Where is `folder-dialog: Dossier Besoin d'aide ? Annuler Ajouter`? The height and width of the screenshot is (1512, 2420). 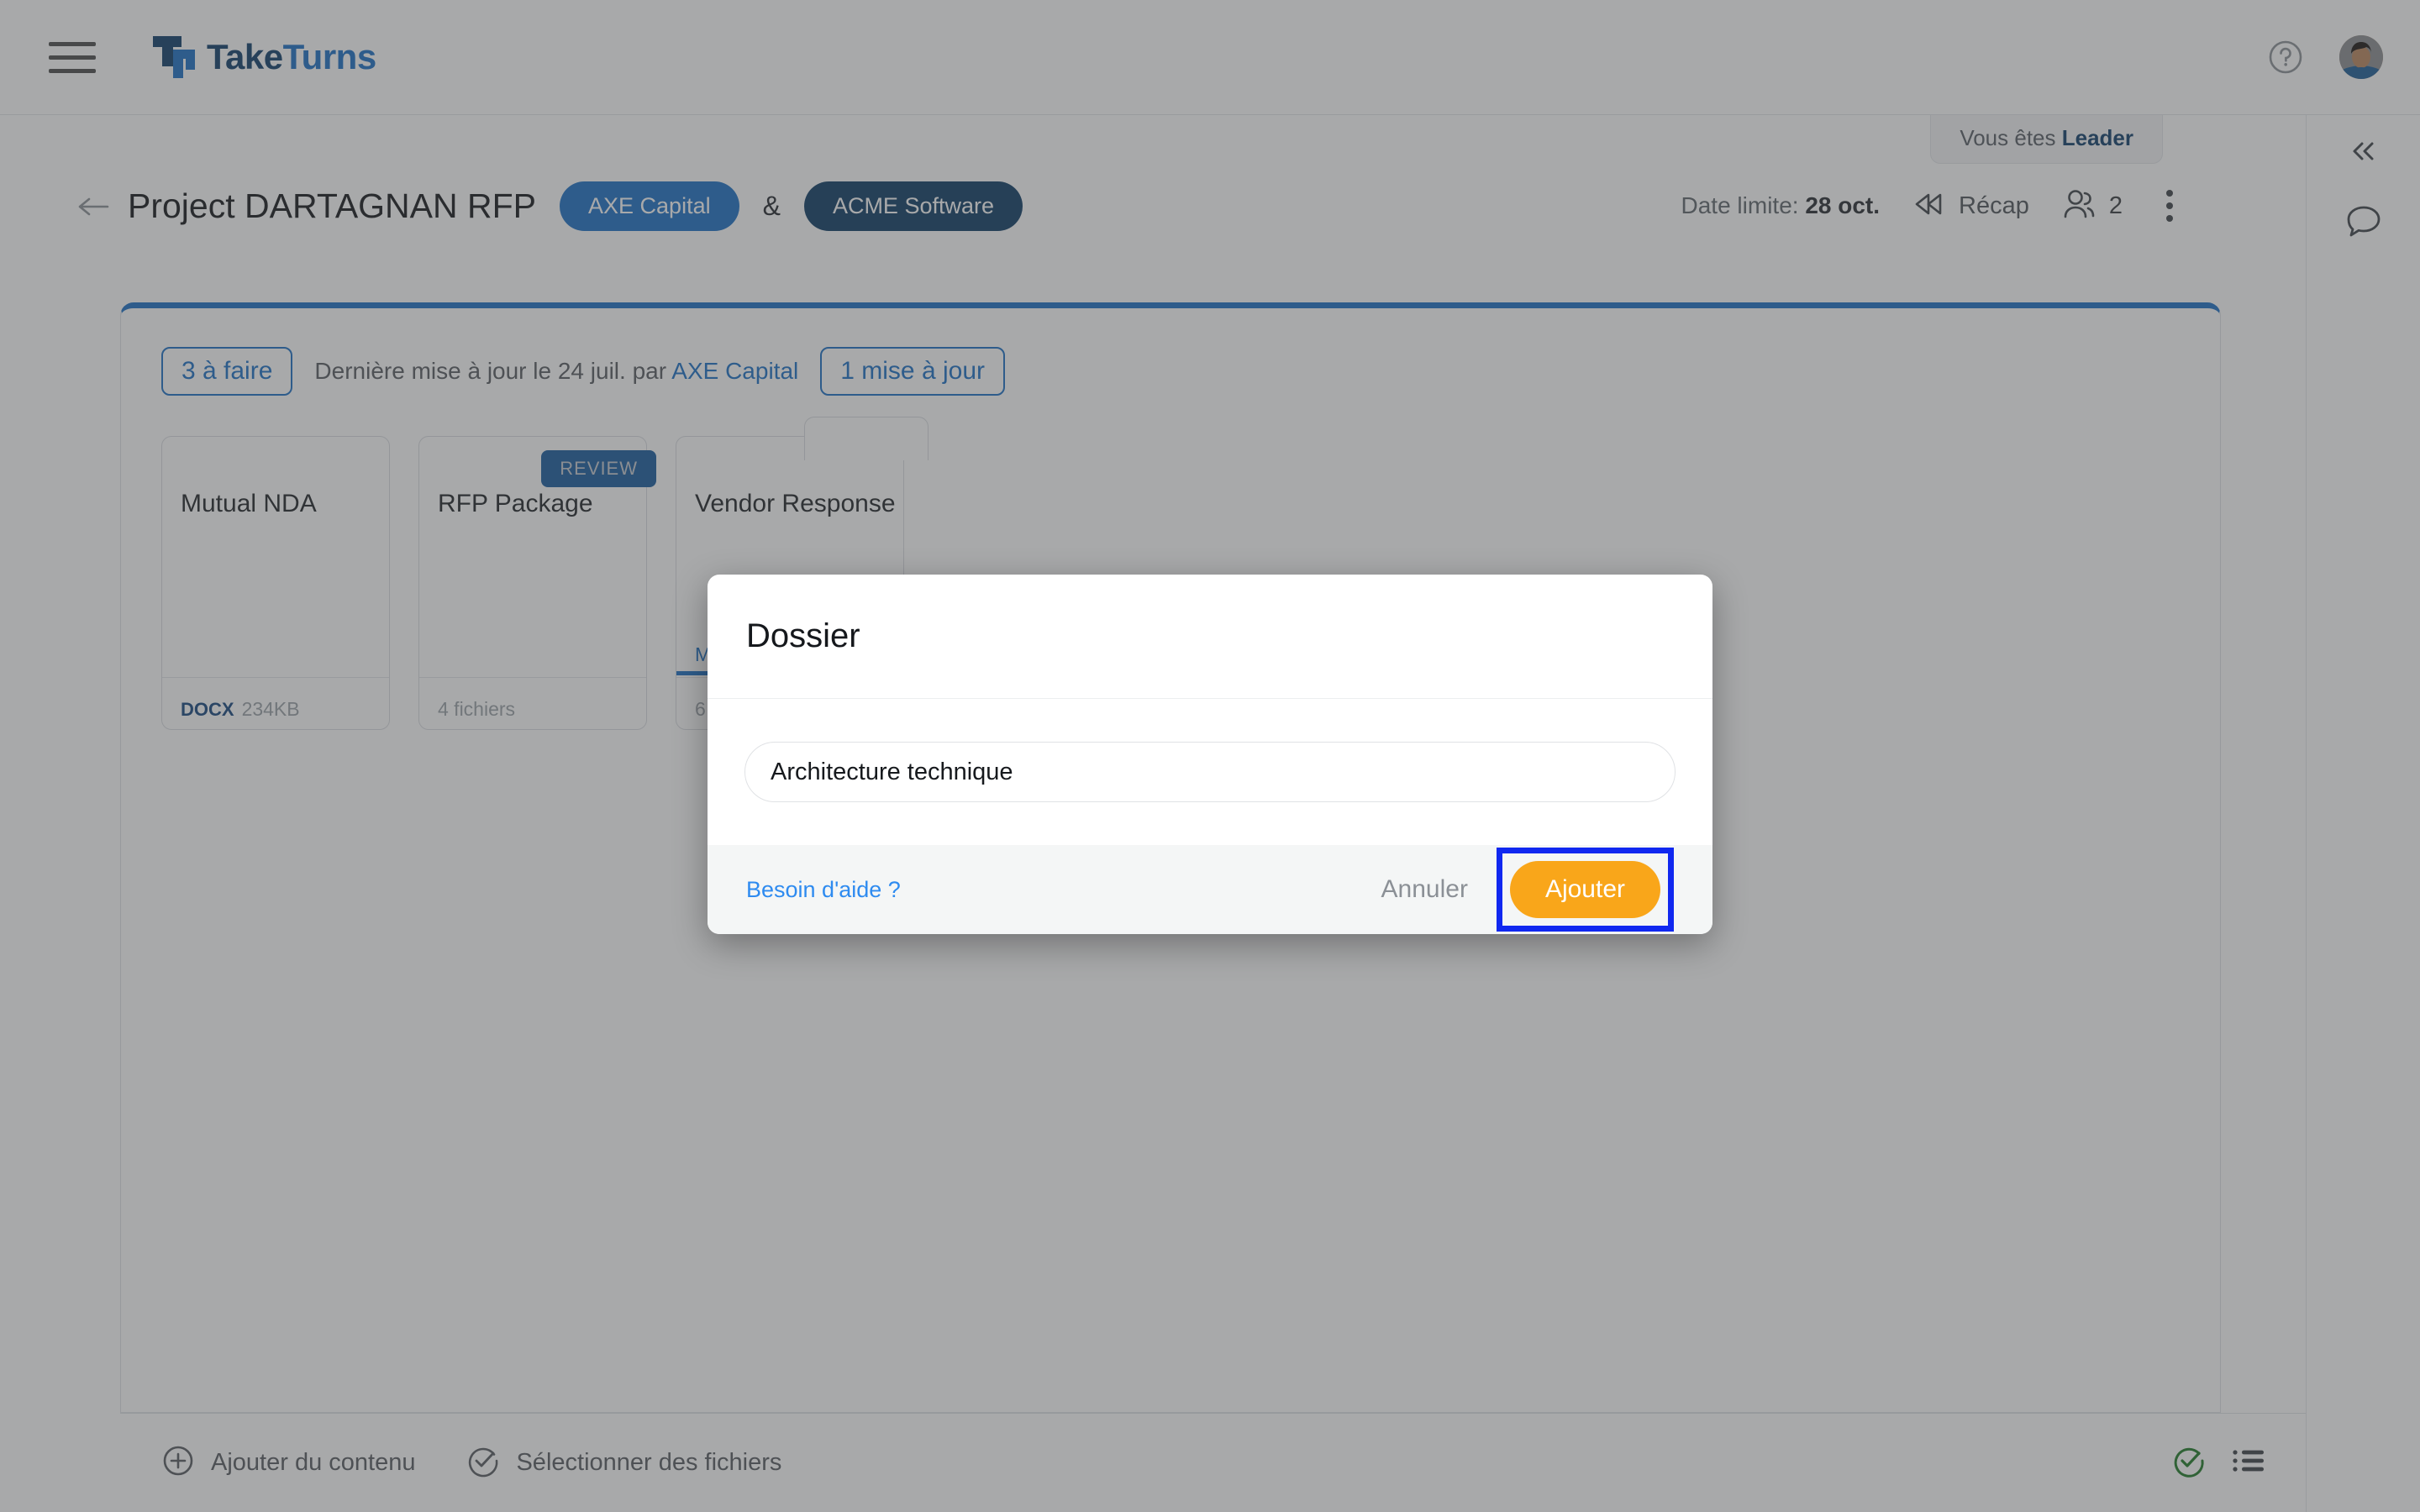
folder-dialog: Dossier Besoin d'aide ? Annuler Ajouter is located at coordinates (1210, 754).